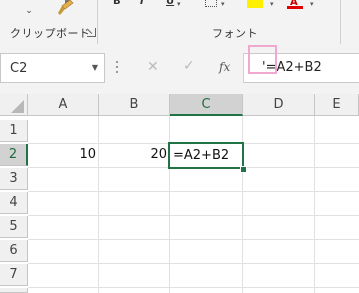  What do you see at coordinates (63, 105) in the screenshot?
I see `column-header-a: A` at bounding box center [63, 105].